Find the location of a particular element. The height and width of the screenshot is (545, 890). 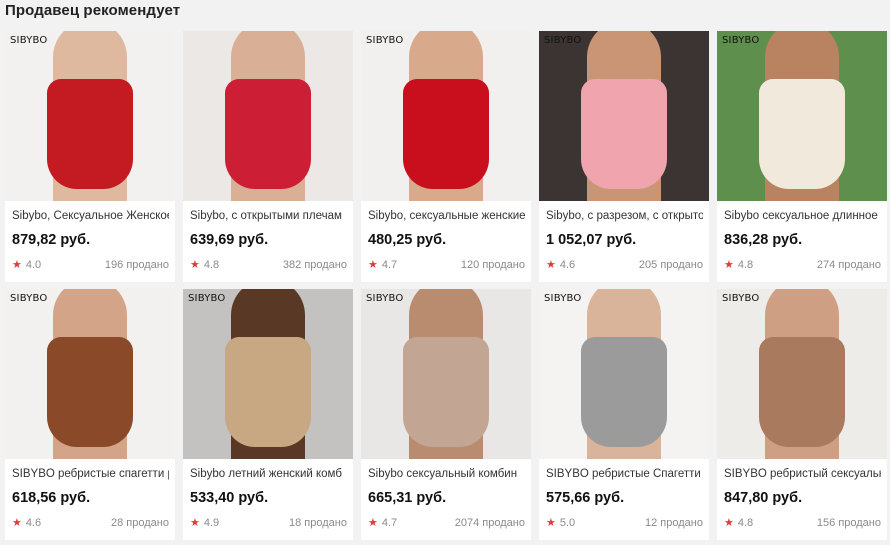

product-name: Sibybo, с открытыми плечам is located at coordinates (268, 216).